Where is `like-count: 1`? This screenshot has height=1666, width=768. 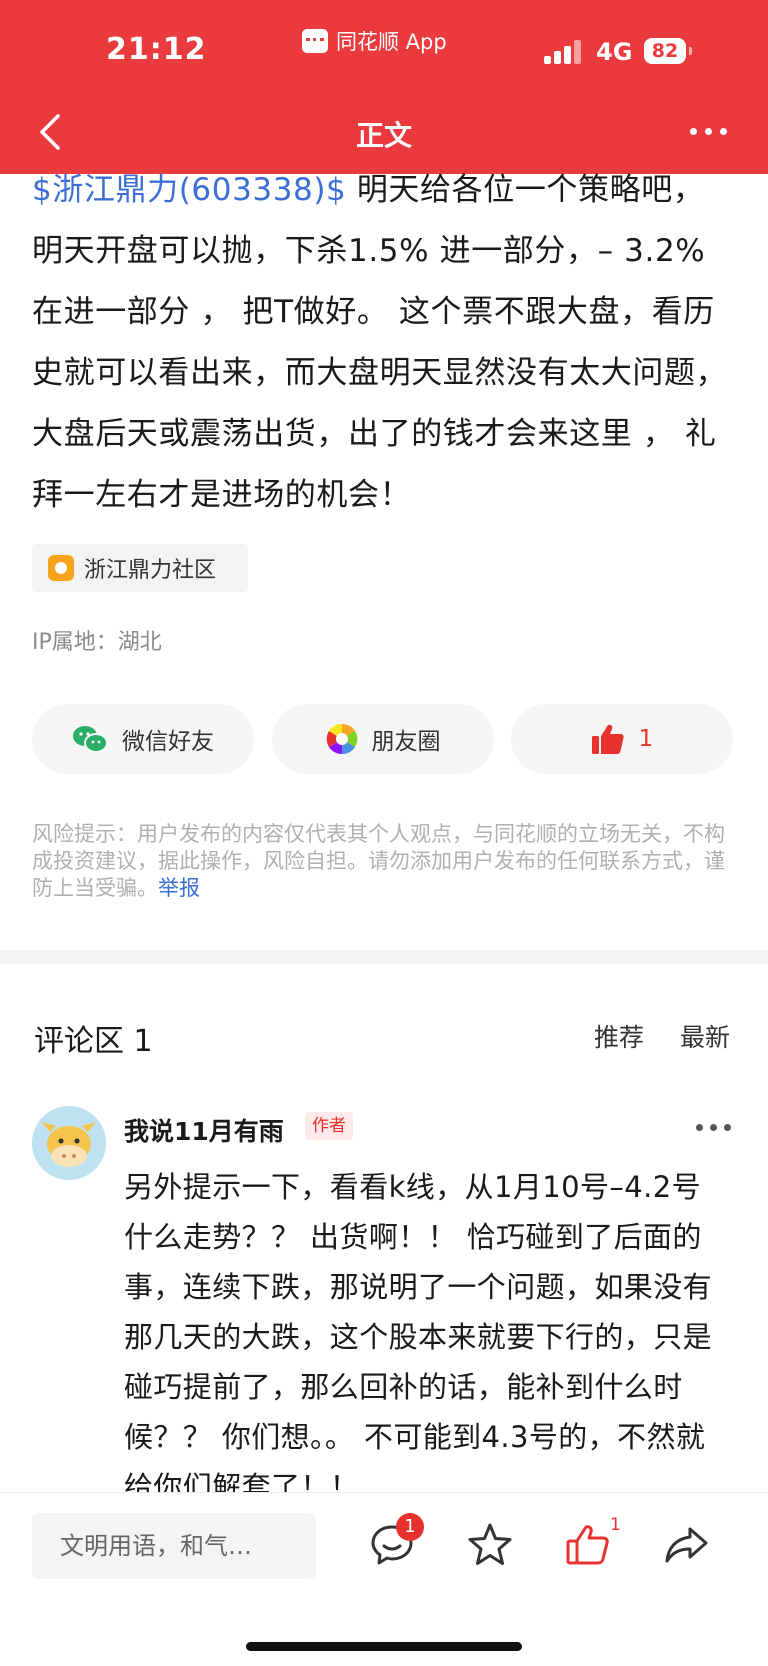
like-count: 1 is located at coordinates (646, 739).